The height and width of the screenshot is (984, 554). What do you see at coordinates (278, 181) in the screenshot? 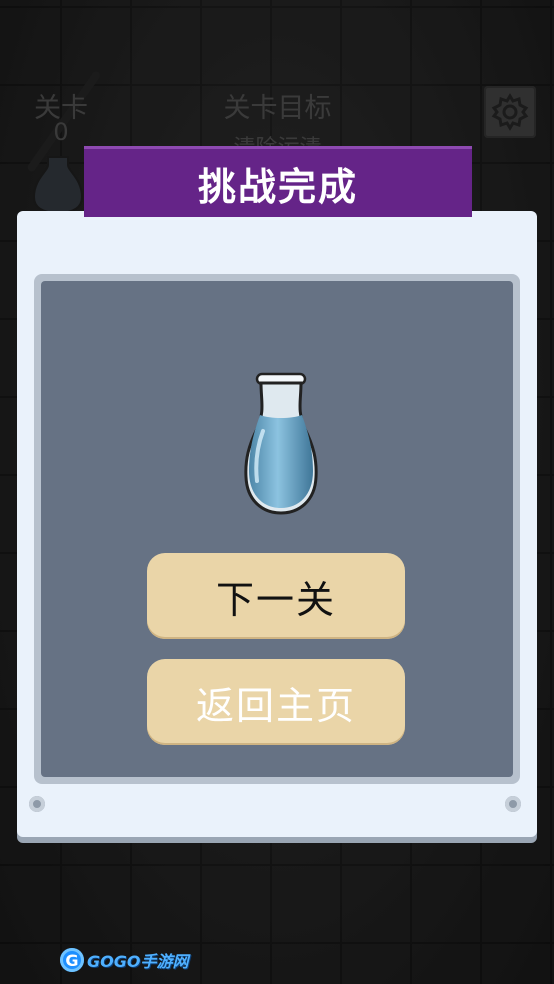
I see `dialog-title: 挑战完成` at bounding box center [278, 181].